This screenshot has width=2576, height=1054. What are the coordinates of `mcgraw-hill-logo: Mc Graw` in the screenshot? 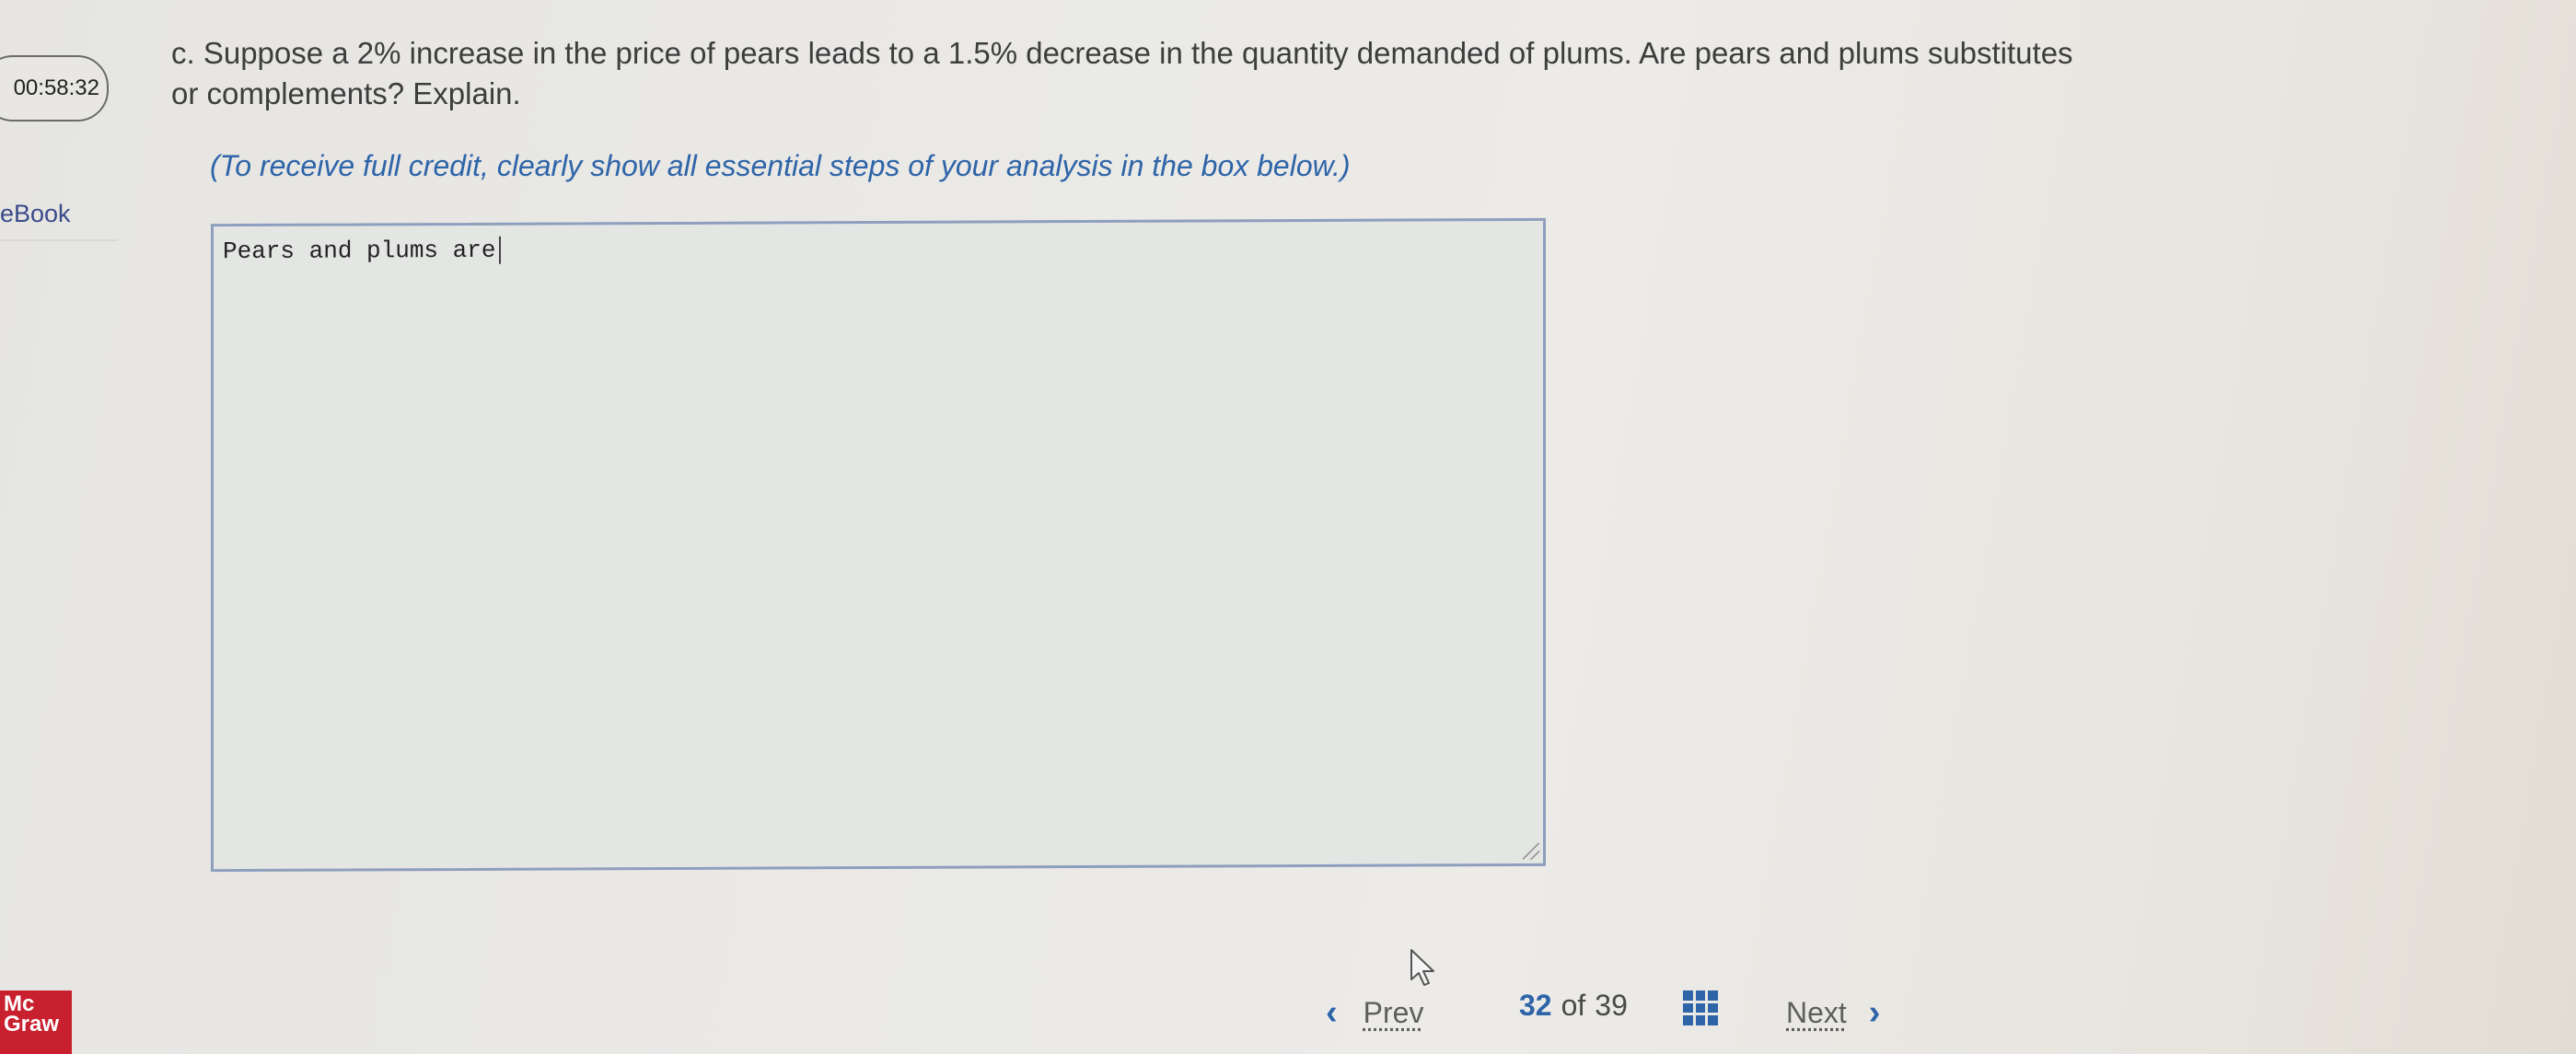 It's located at (36, 1022).